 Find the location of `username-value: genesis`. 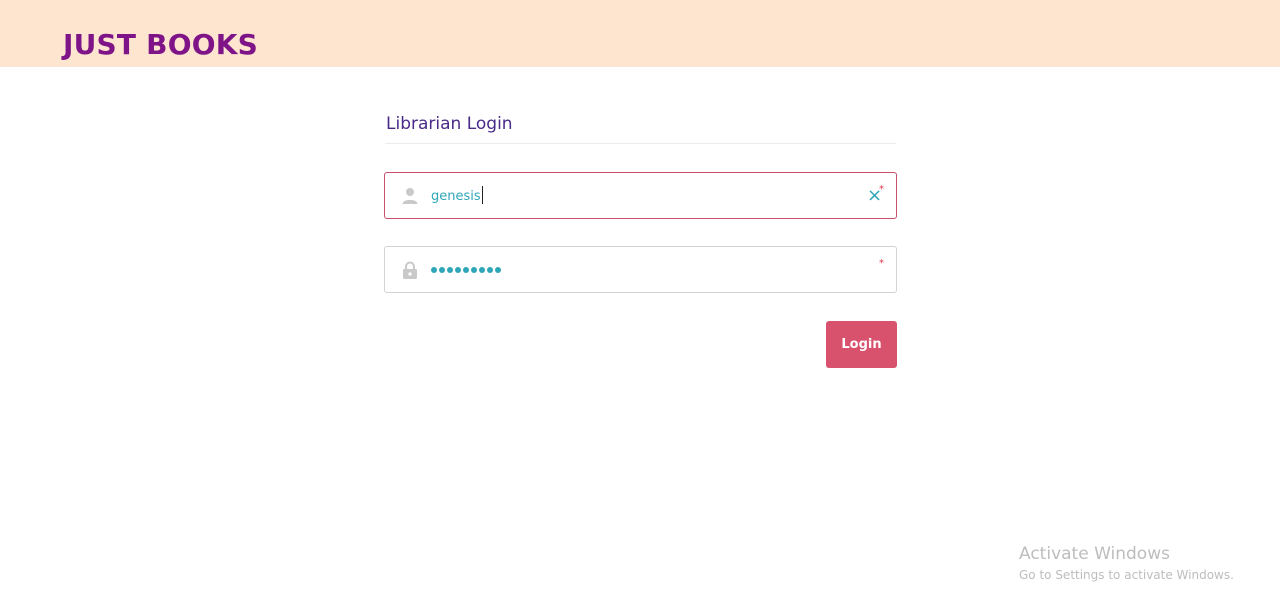

username-value: genesis is located at coordinates (456, 196).